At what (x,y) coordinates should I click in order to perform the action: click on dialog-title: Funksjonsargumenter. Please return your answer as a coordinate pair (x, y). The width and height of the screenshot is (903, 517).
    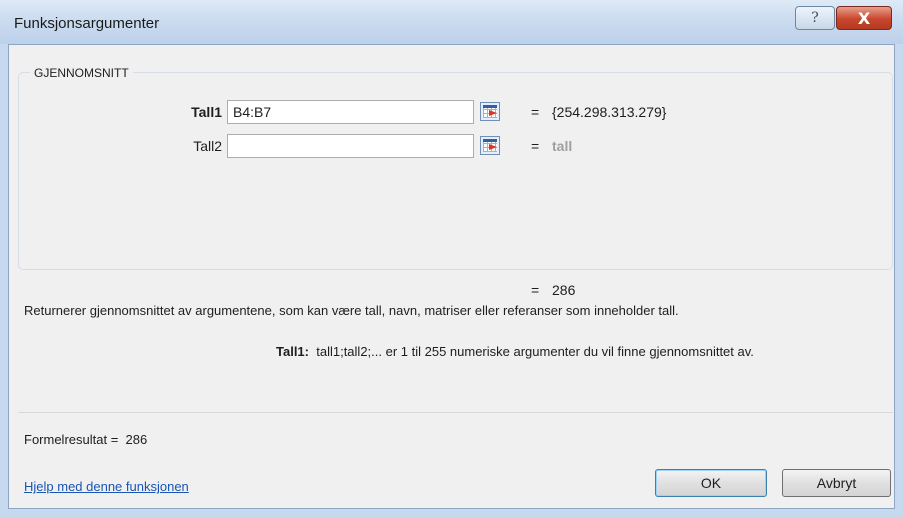
    Looking at the image, I should click on (87, 23).